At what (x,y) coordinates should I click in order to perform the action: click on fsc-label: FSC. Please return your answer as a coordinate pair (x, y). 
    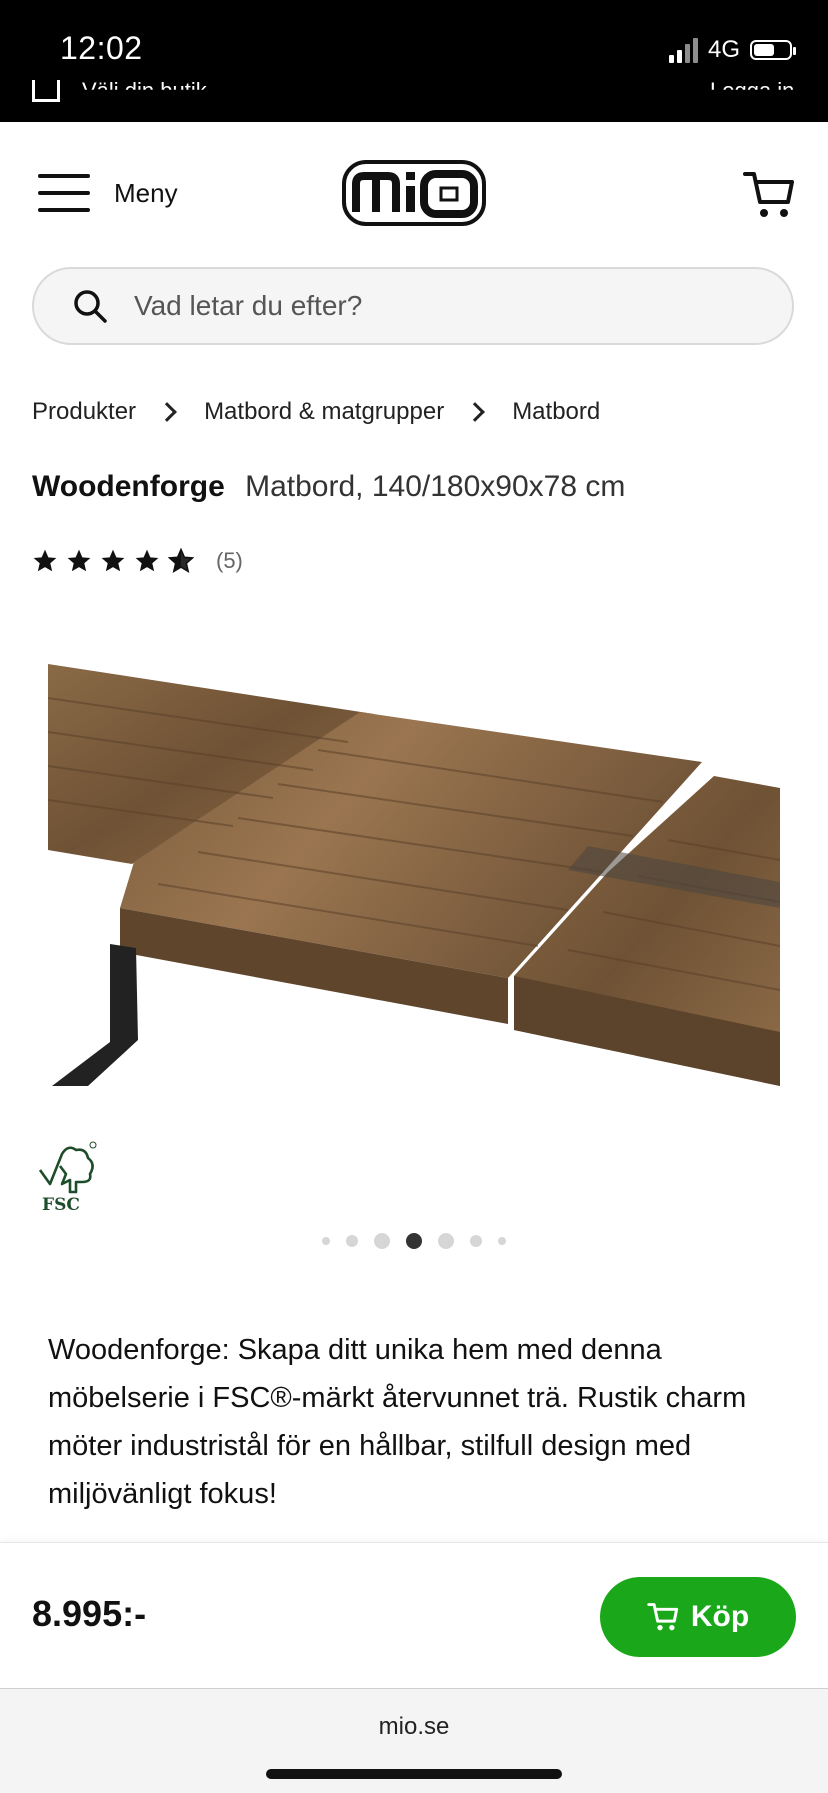
    Looking at the image, I should click on (61, 1204).